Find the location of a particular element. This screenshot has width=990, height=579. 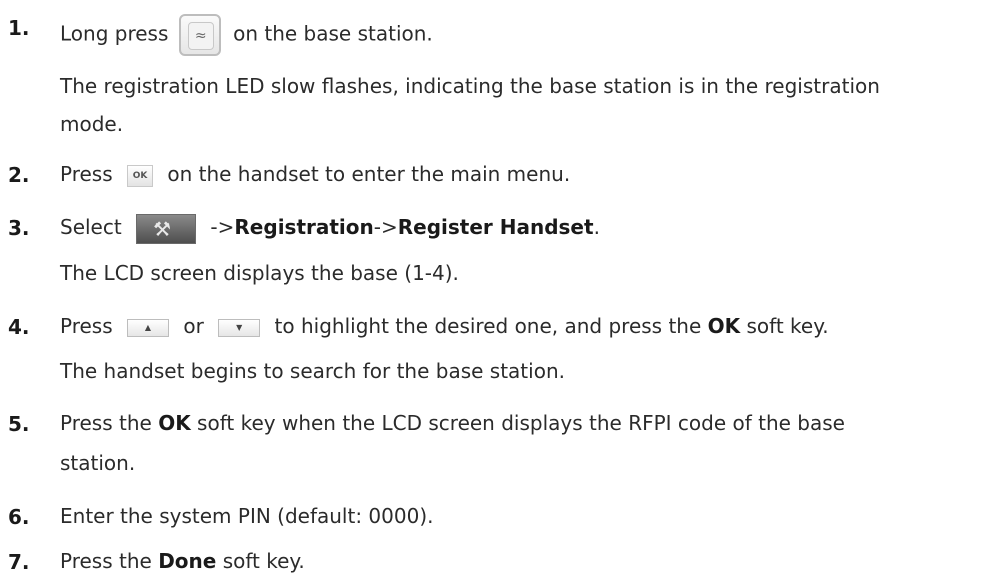

navigation-down-key-icon: ▼ is located at coordinates (239, 327).